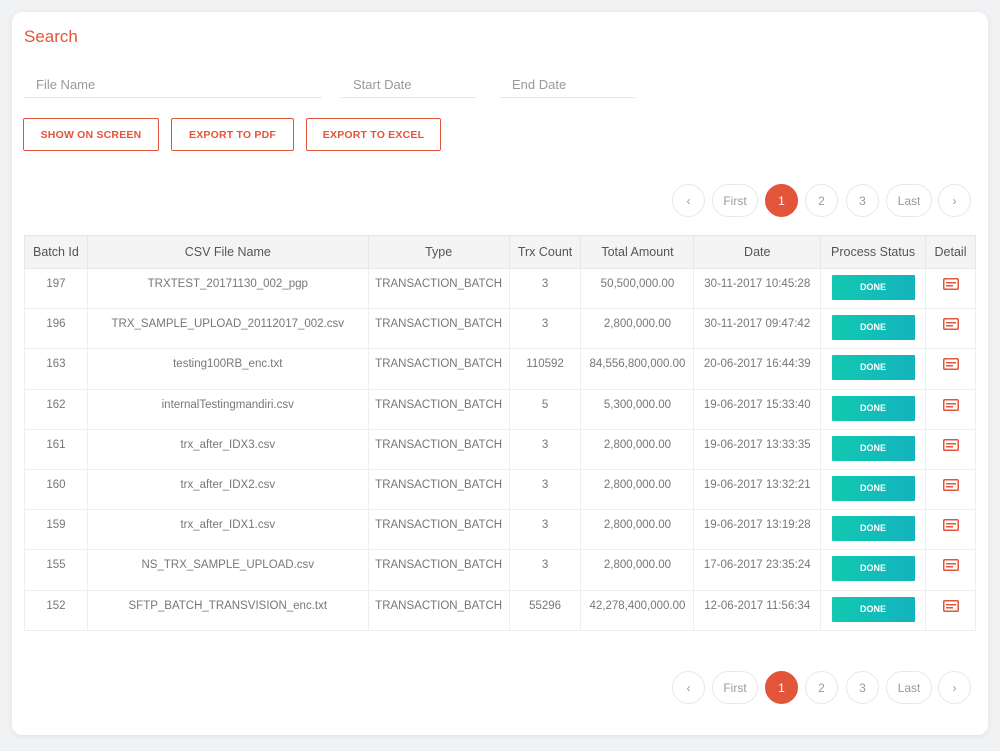 The height and width of the screenshot is (751, 1000). What do you see at coordinates (757, 409) in the screenshot?
I see `cell-date: 19-06-2017 15:33:40` at bounding box center [757, 409].